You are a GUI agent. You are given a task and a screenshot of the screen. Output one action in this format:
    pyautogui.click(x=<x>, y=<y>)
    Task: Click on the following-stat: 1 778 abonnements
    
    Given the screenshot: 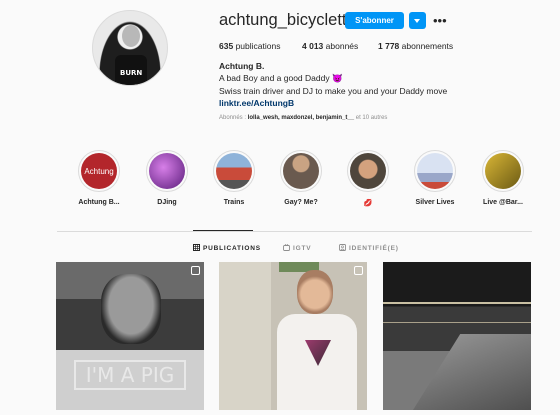 What is the action you would take?
    pyautogui.click(x=415, y=46)
    